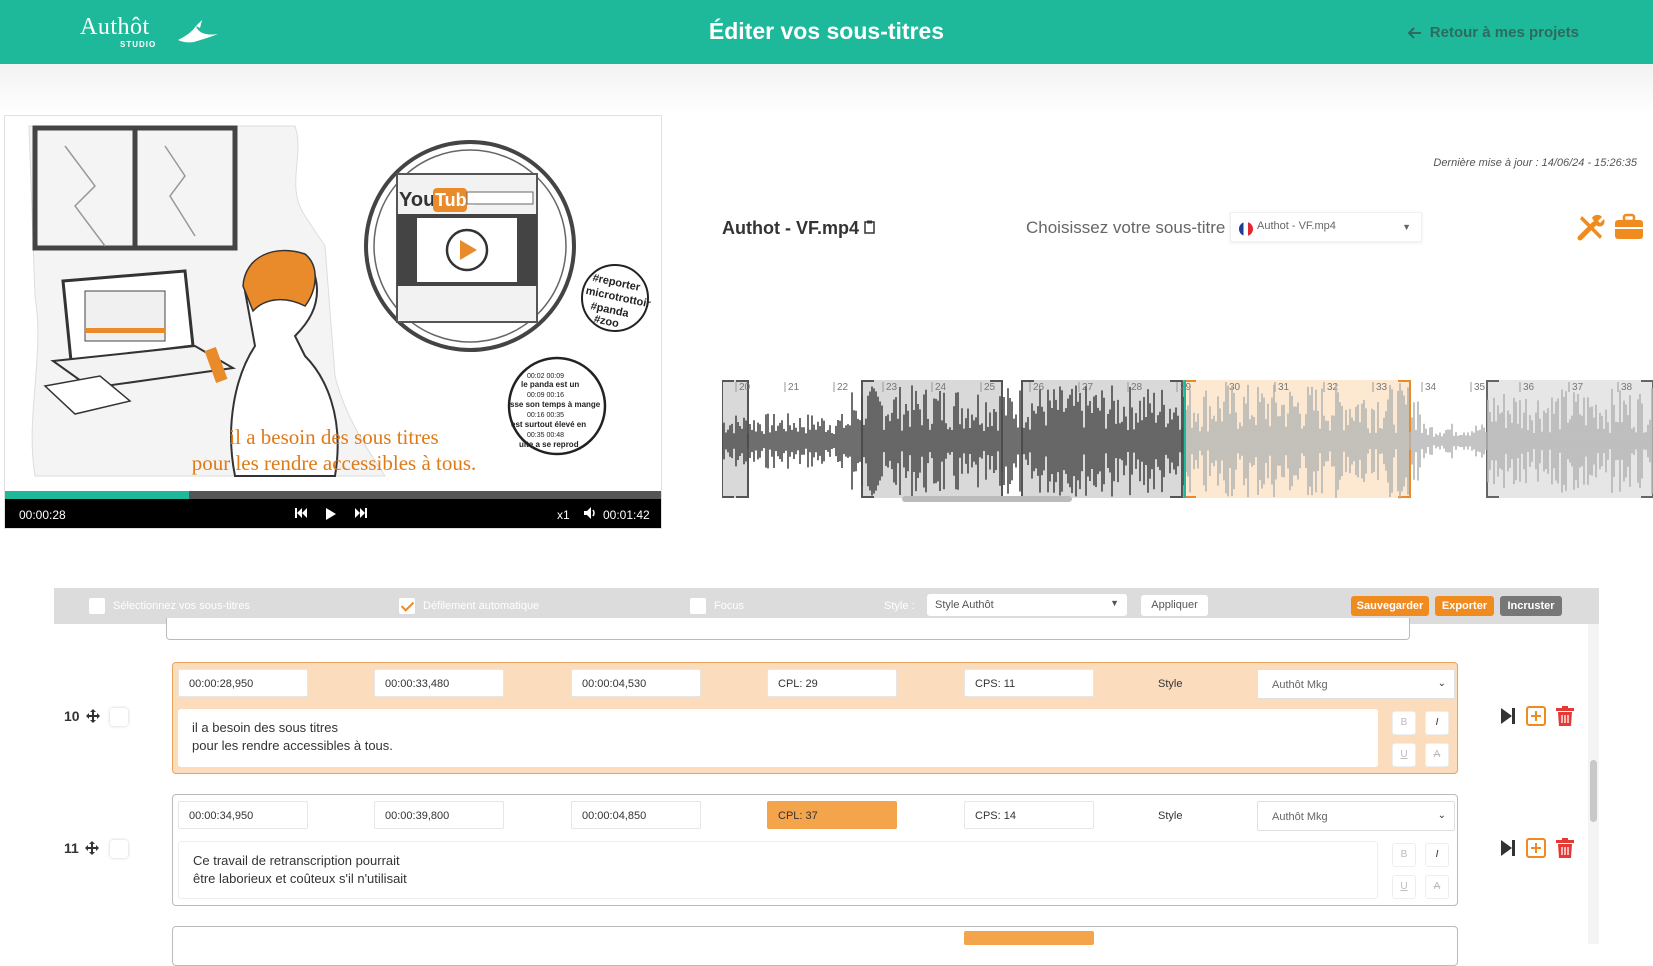 This screenshot has height=966, width=1653. Describe the element at coordinates (97, 606) in the screenshot. I see `select-all-checkbox` at that location.